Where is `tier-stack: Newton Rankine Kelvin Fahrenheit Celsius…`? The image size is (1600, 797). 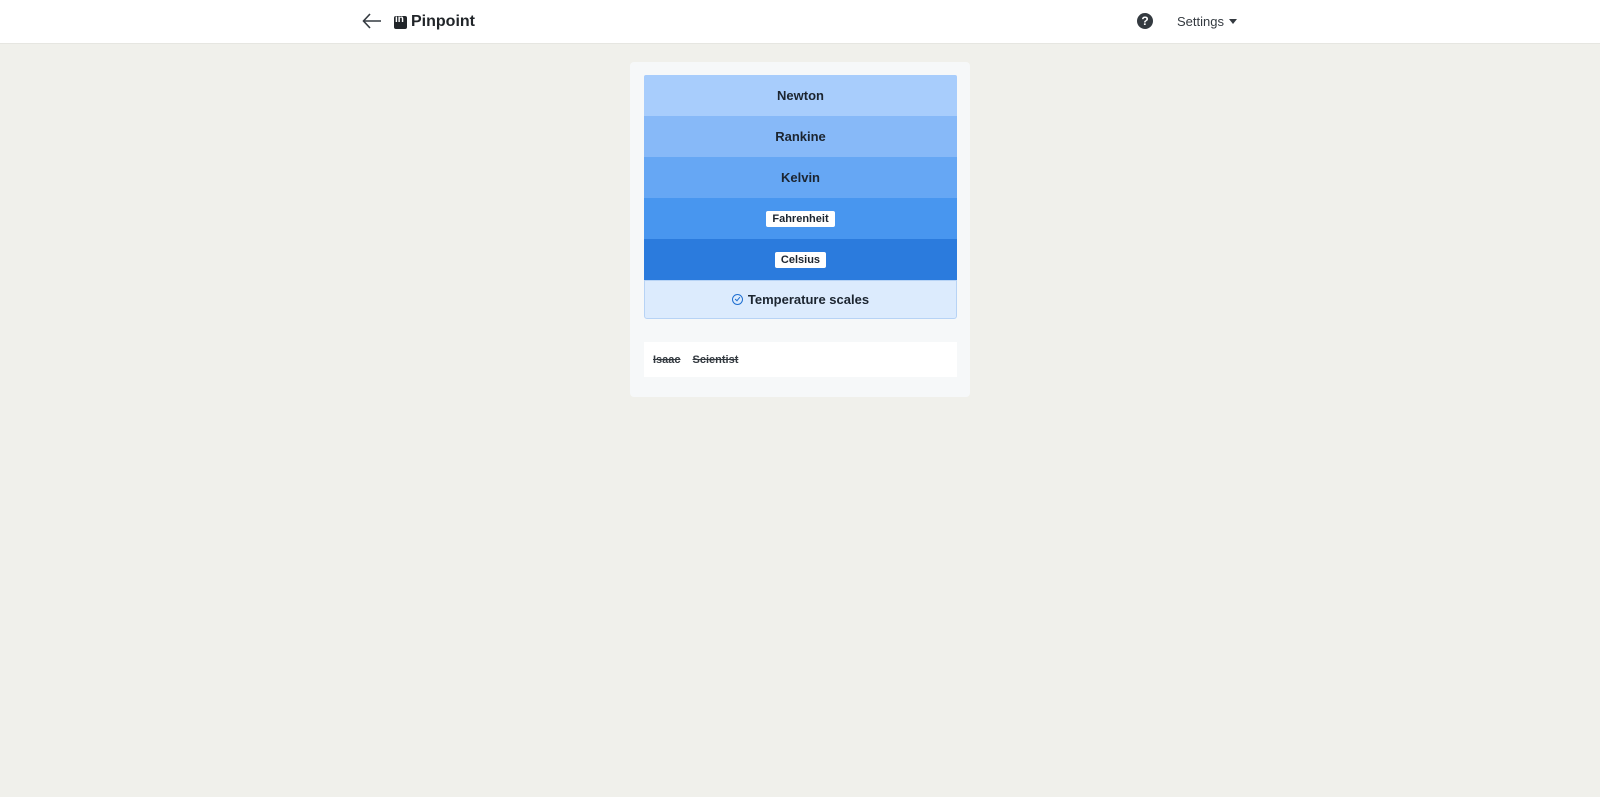 tier-stack: Newton Rankine Kelvin Fahrenheit Celsius… is located at coordinates (800, 197).